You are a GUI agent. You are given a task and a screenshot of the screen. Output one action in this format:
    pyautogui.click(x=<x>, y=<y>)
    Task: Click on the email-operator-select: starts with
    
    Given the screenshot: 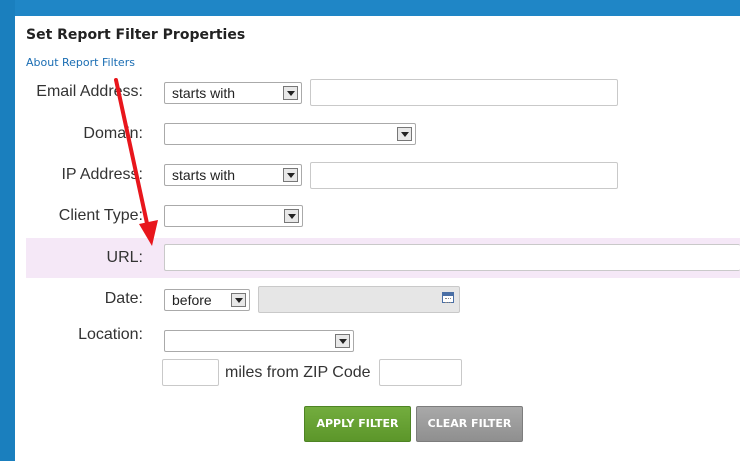 What is the action you would take?
    pyautogui.click(x=233, y=93)
    